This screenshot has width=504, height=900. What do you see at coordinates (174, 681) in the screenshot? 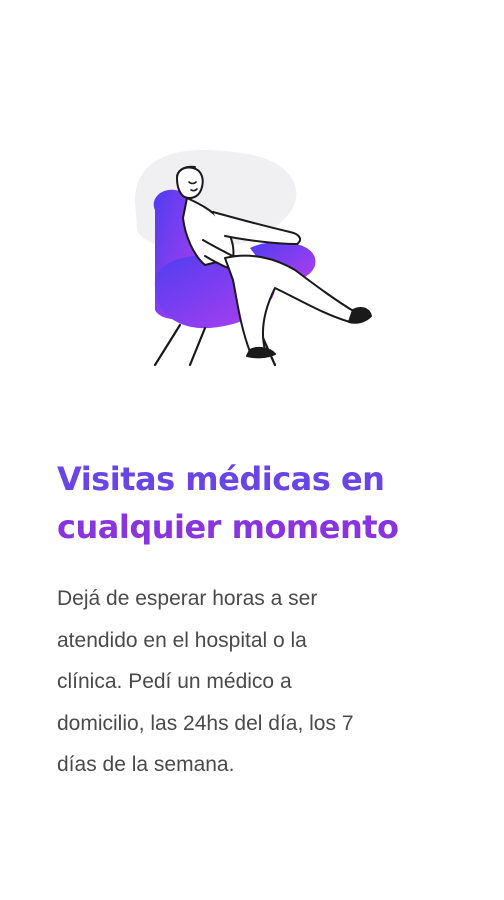
I see `description-line-3: clínica. Pedí un médico a` at bounding box center [174, 681].